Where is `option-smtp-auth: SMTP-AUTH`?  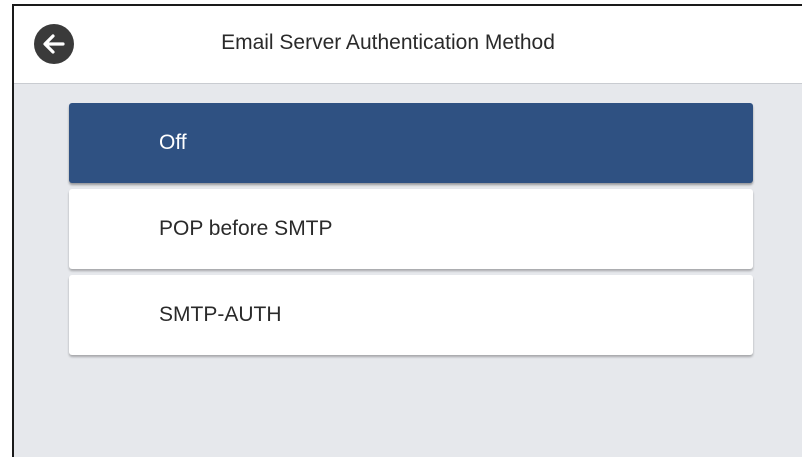
option-smtp-auth: SMTP-AUTH is located at coordinates (411, 315).